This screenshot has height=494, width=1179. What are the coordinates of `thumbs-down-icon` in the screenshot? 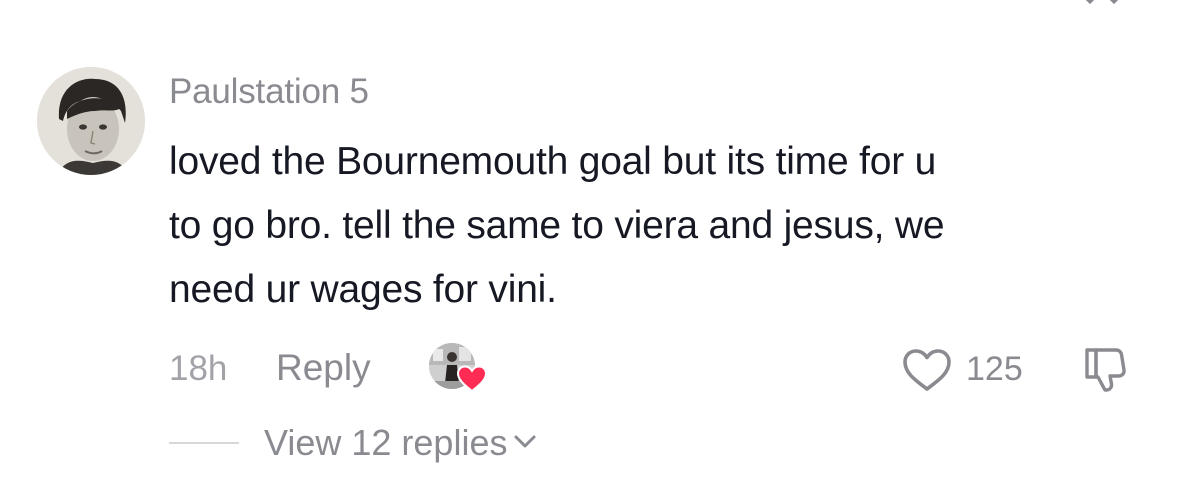 It's located at (1108, 370).